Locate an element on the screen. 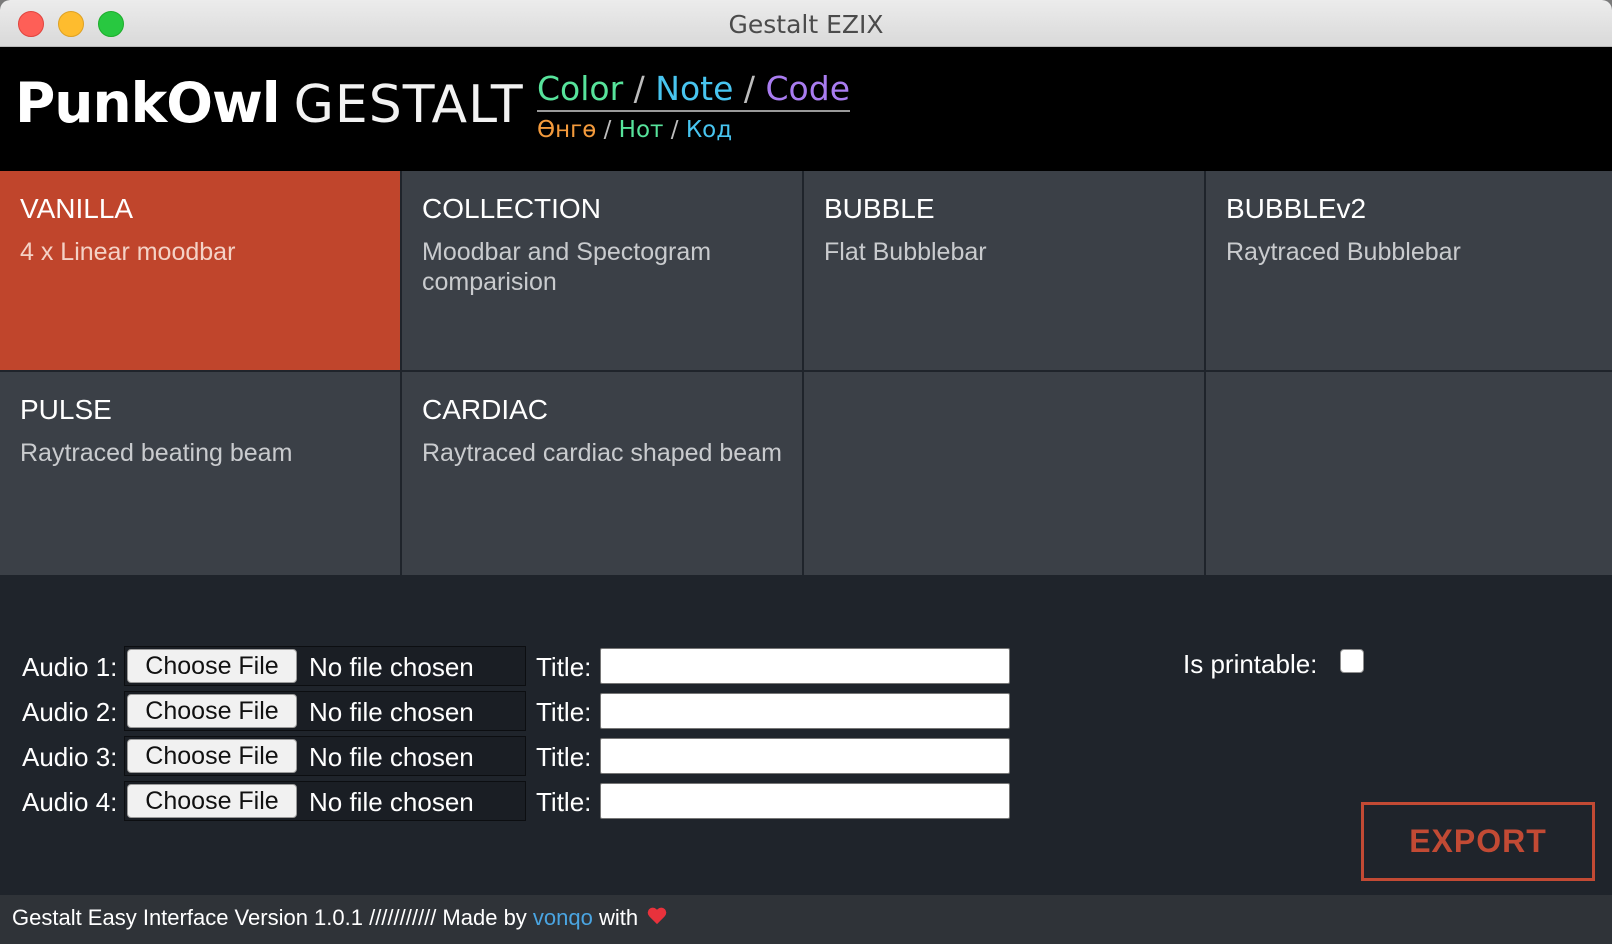 This screenshot has width=1612, height=944. tile-bubble: BUBBLE Flat Bubblebar is located at coordinates (1005, 271).